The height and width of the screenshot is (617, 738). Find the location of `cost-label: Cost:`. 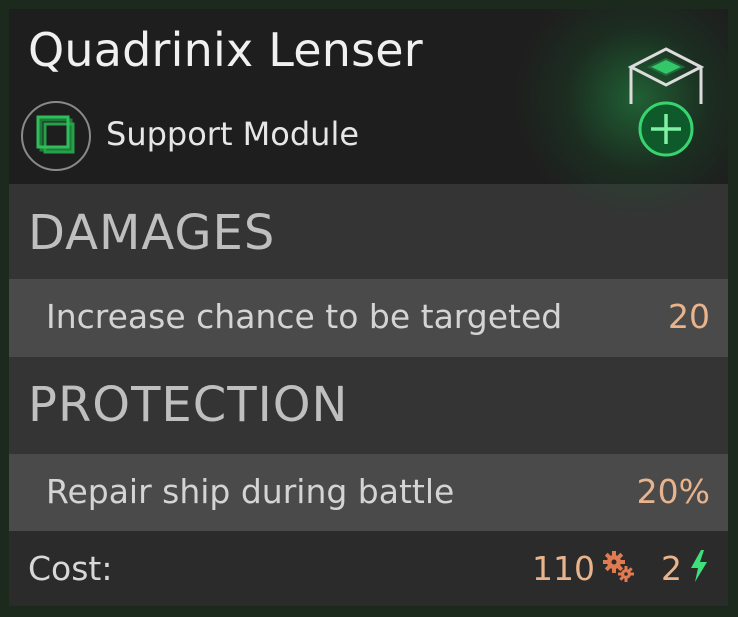

cost-label: Cost: is located at coordinates (70, 568).